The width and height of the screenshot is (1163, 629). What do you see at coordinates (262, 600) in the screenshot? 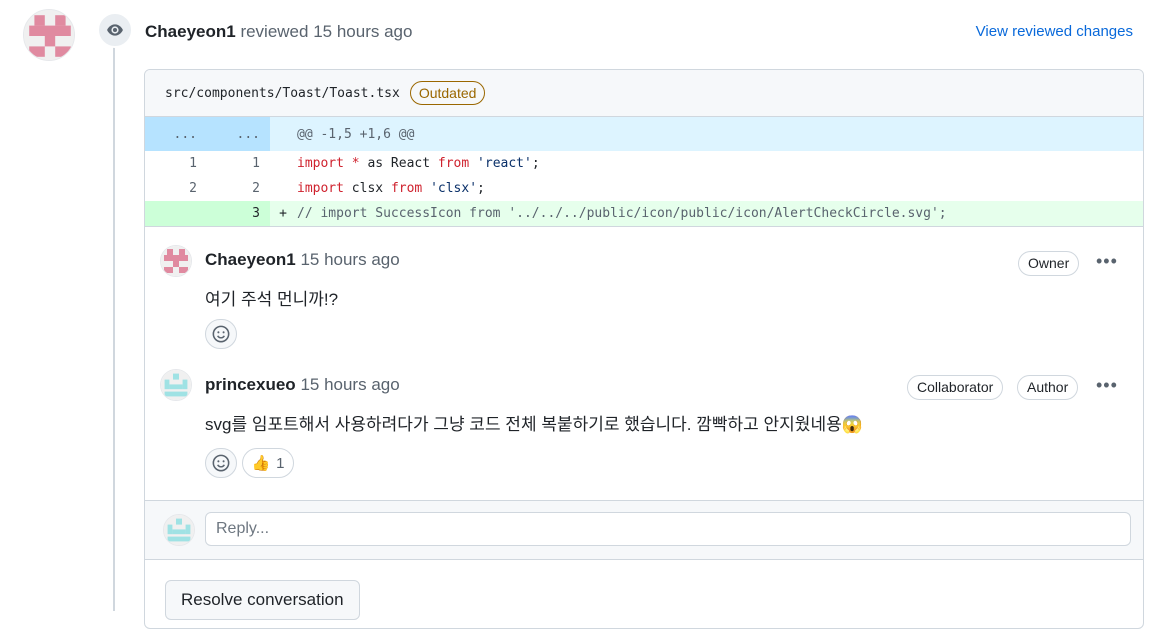
I see `resolve-conversation-button: Resolve conversation` at bounding box center [262, 600].